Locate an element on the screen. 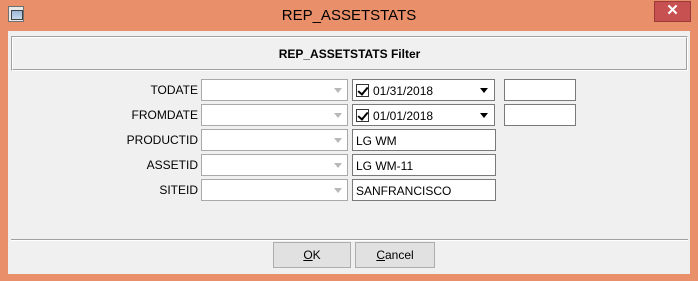  todate-value: 01/31/2018 is located at coordinates (403, 91).